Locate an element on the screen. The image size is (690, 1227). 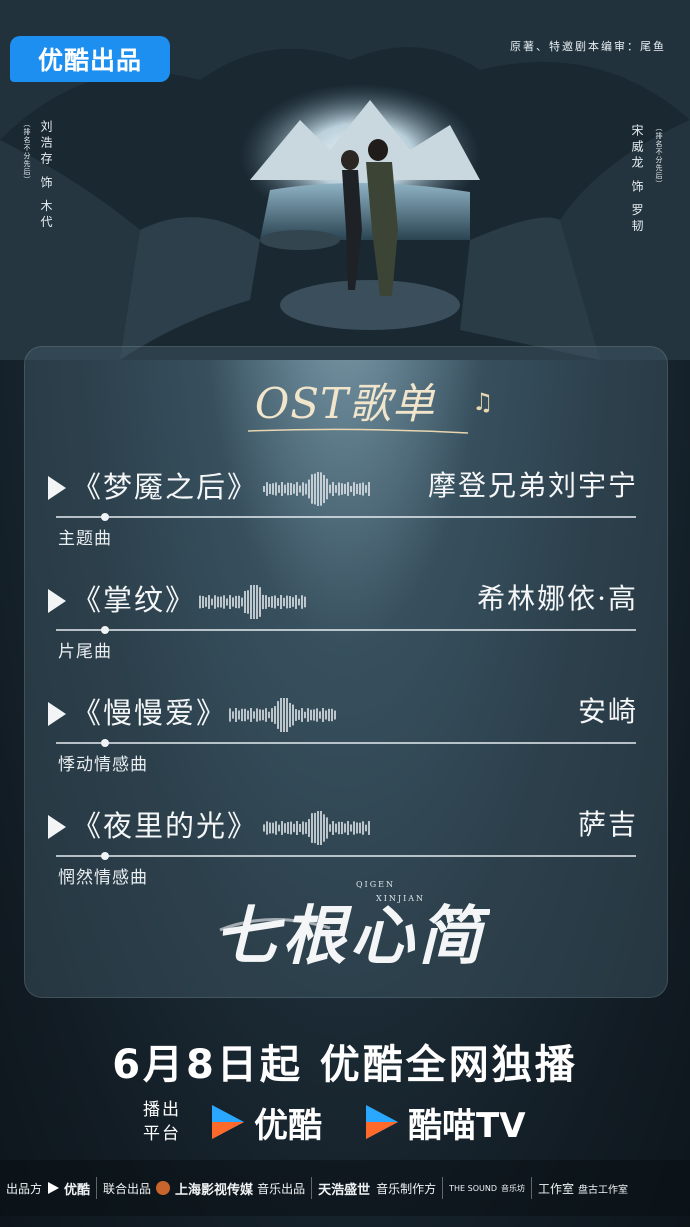
song-artist: 萨吉 is located at coordinates (607, 824).